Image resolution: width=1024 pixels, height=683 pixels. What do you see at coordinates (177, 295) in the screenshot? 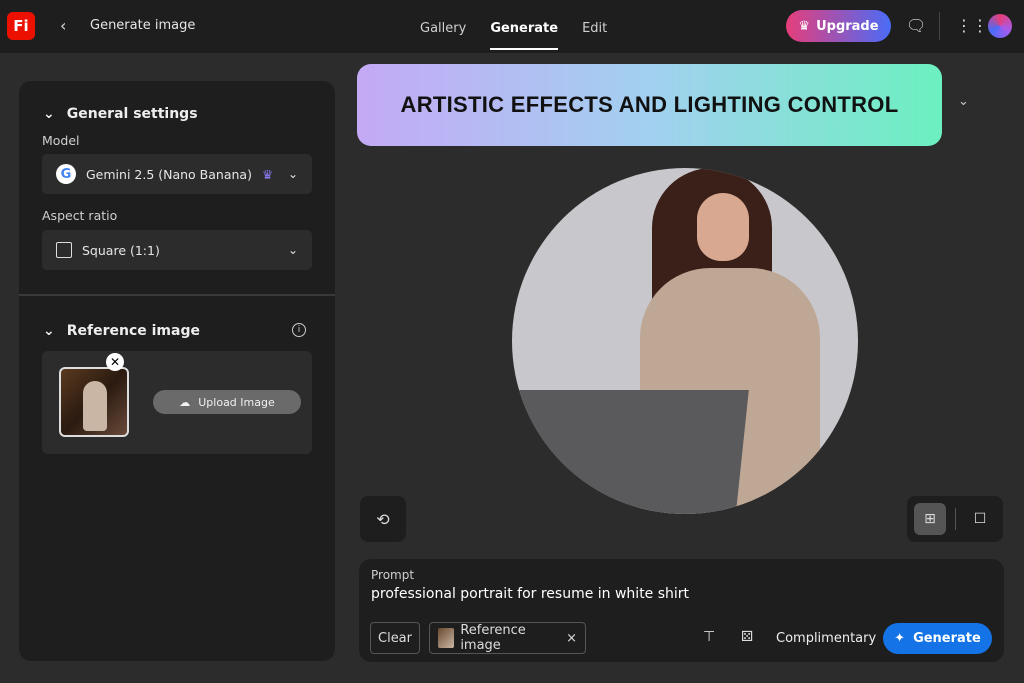
I see `section-divider` at bounding box center [177, 295].